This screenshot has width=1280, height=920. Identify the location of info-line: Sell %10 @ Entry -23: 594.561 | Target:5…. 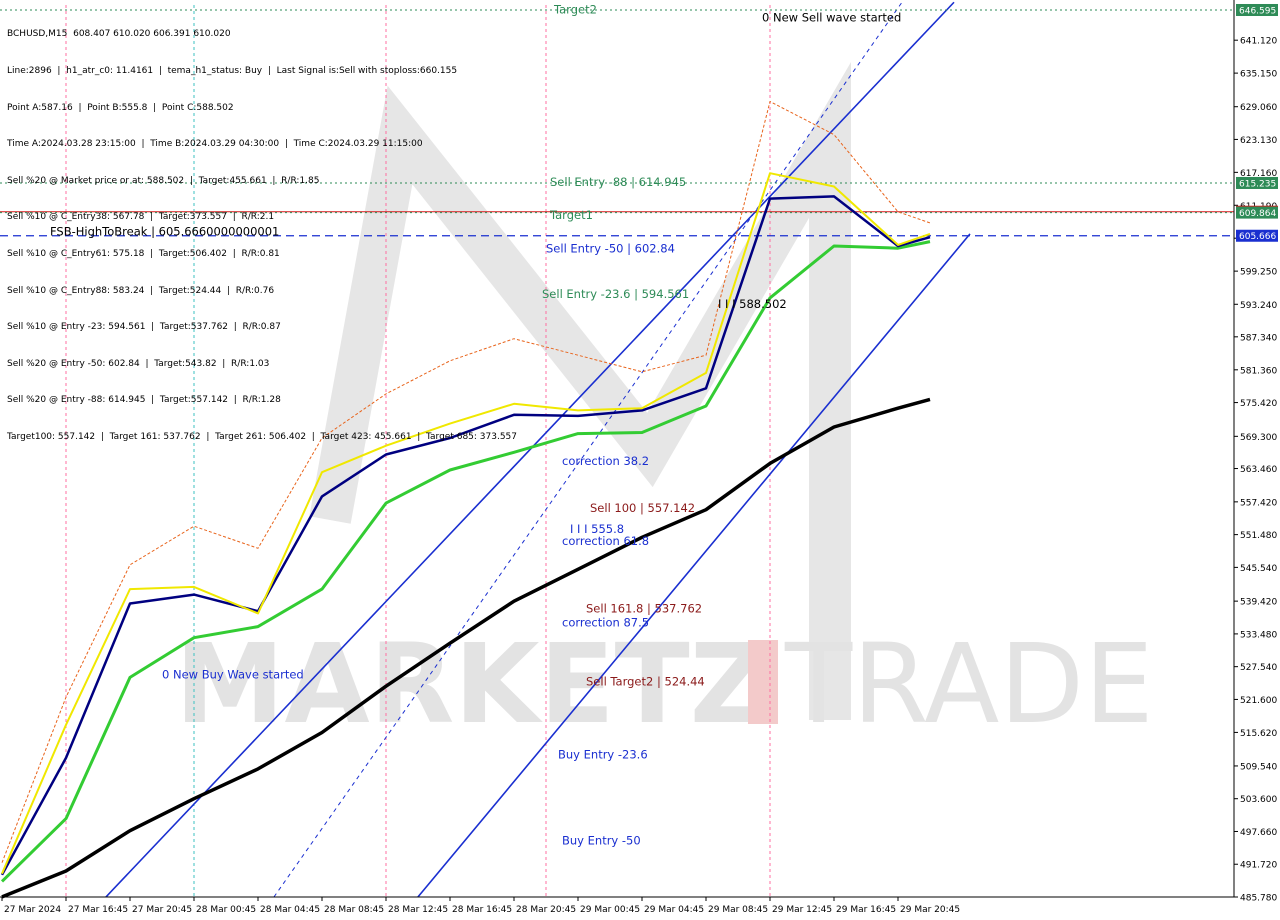
(144, 327).